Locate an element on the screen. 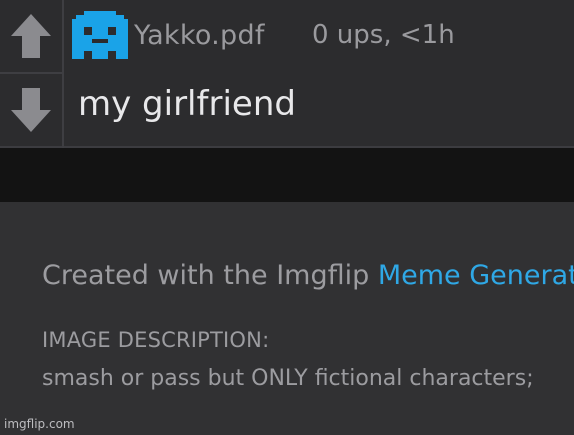  vote-column is located at coordinates (32, 74).